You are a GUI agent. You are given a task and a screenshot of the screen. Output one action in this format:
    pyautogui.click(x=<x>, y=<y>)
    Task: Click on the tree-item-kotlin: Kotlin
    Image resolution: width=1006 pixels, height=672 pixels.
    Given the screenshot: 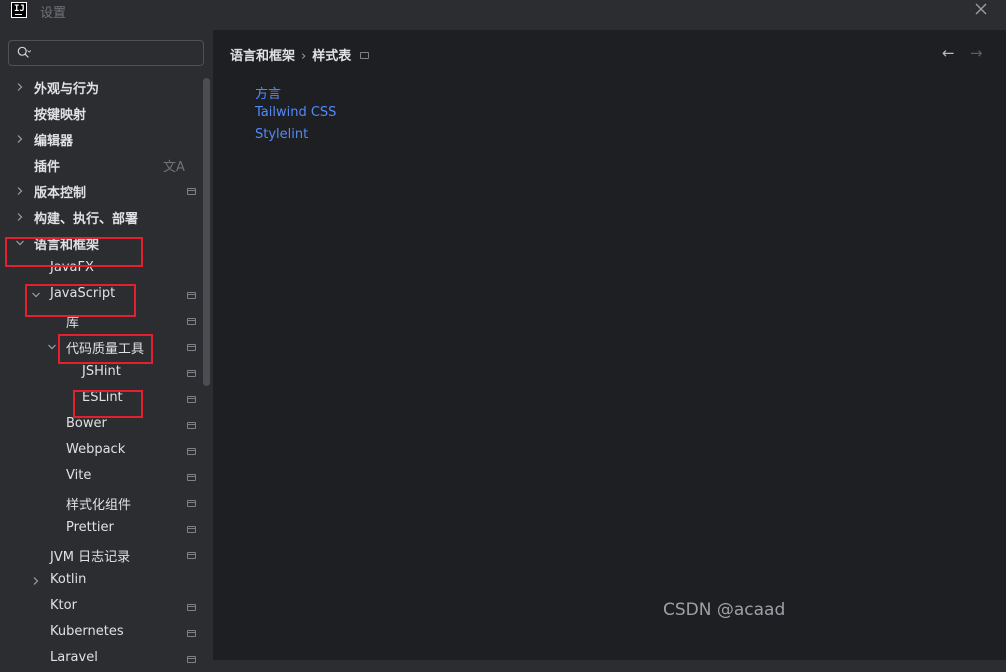 What is the action you would take?
    pyautogui.click(x=102, y=581)
    